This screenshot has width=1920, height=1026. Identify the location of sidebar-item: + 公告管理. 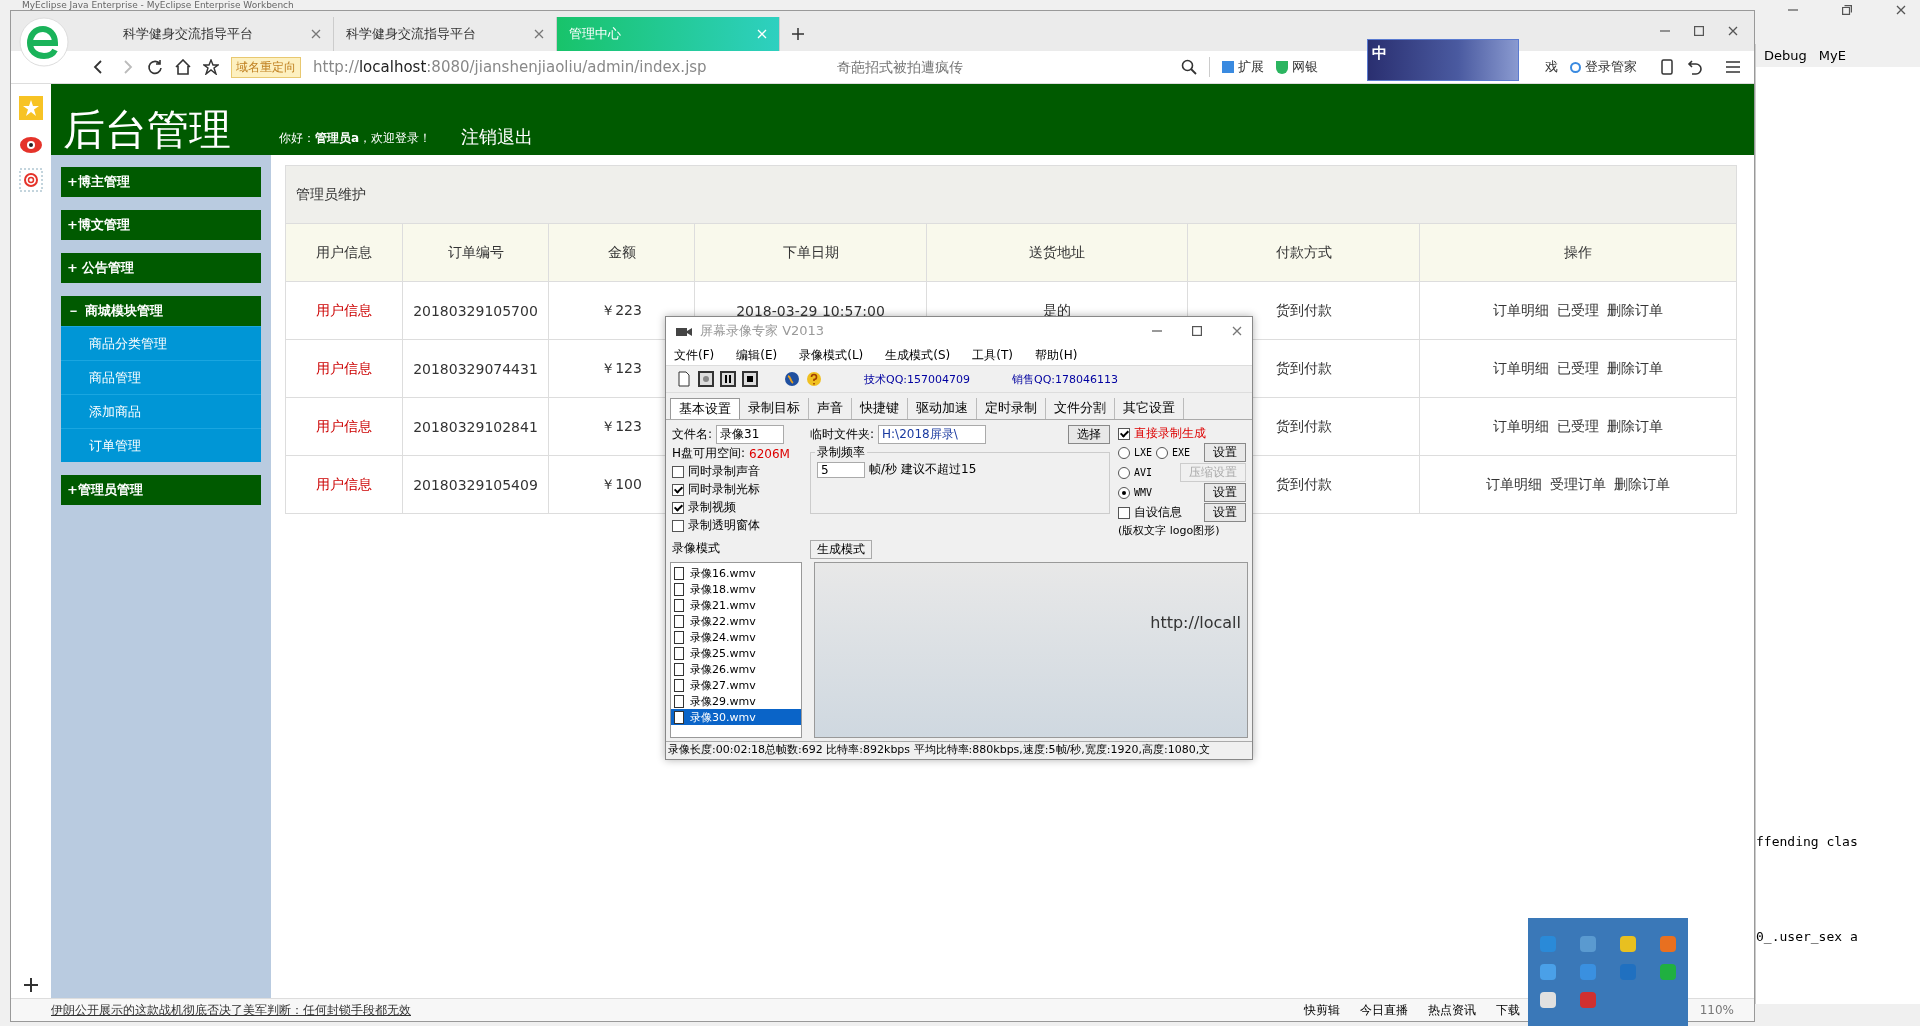
(161, 268).